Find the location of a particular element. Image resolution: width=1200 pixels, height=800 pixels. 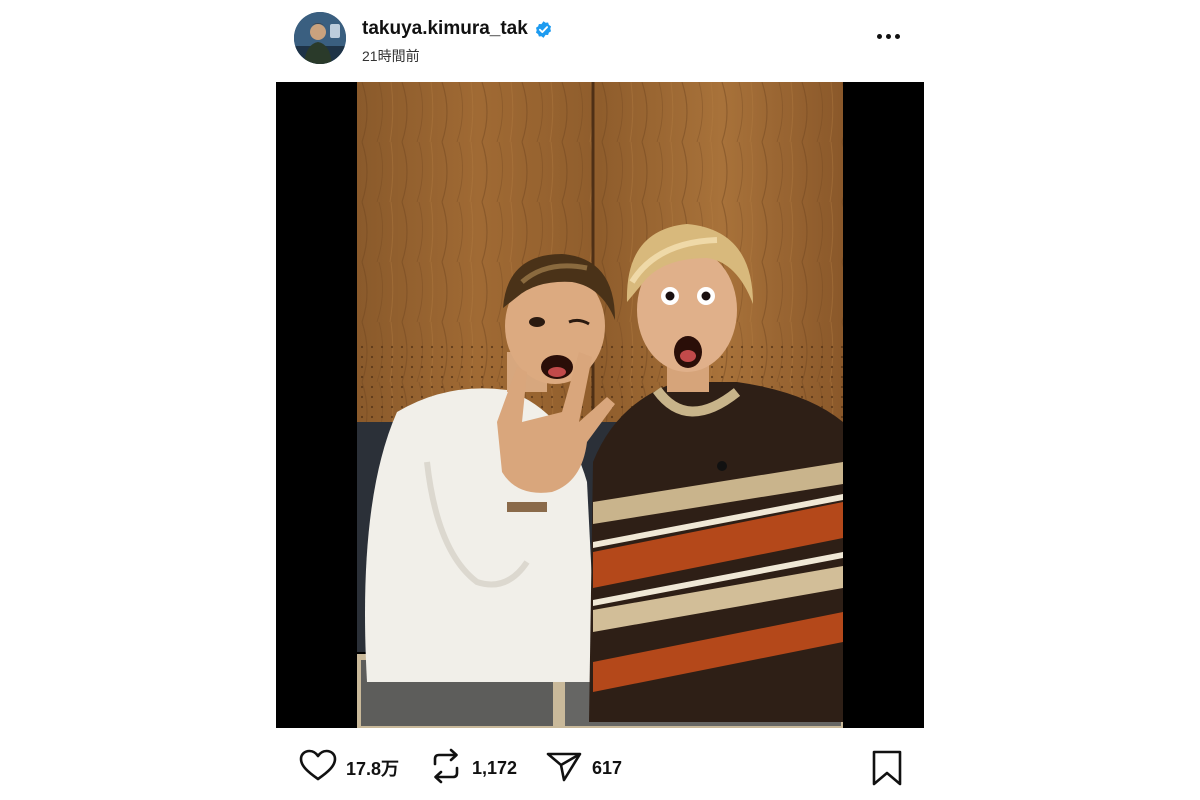

username: takuya.kimura_tak is located at coordinates (445, 29).